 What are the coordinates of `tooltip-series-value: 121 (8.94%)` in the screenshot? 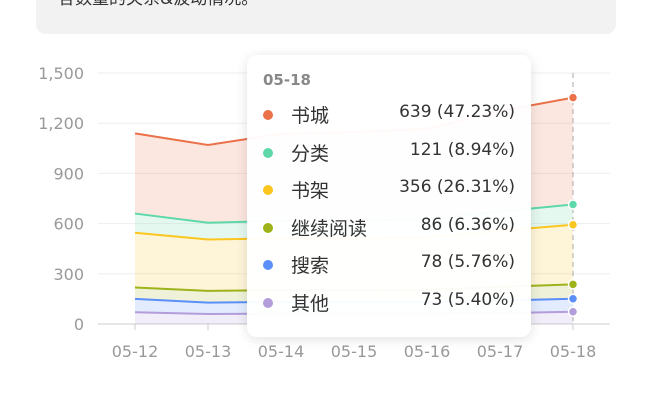 It's located at (462, 149).